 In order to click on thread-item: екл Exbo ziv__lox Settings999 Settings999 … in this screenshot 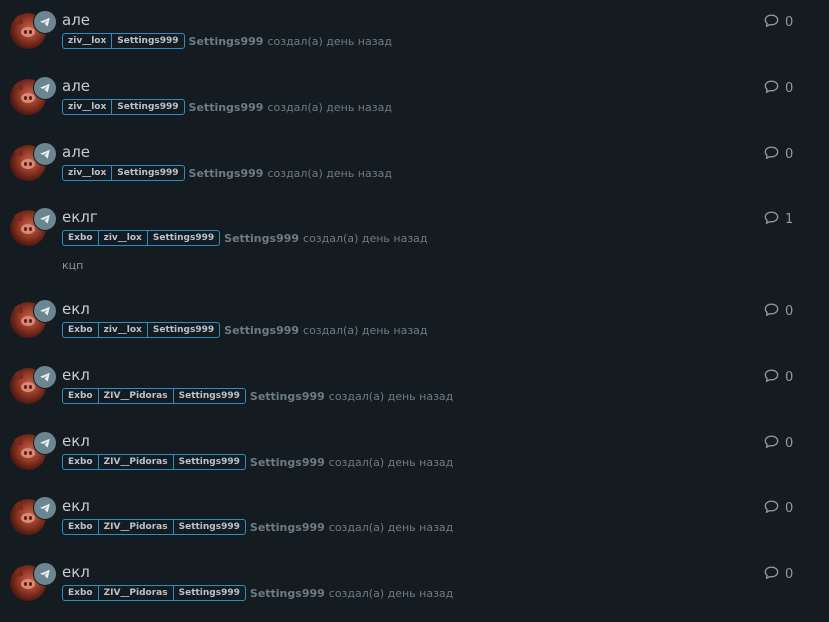, I will do `click(414, 322)`.